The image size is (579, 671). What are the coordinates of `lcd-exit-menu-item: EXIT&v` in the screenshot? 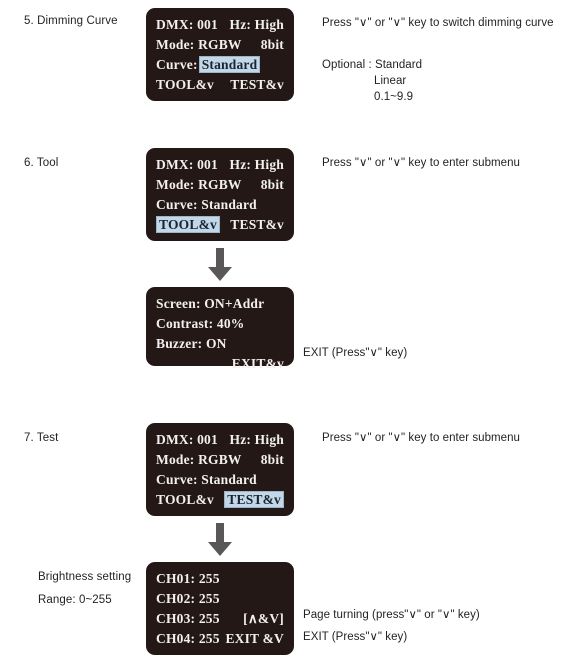 It's located at (258, 364).